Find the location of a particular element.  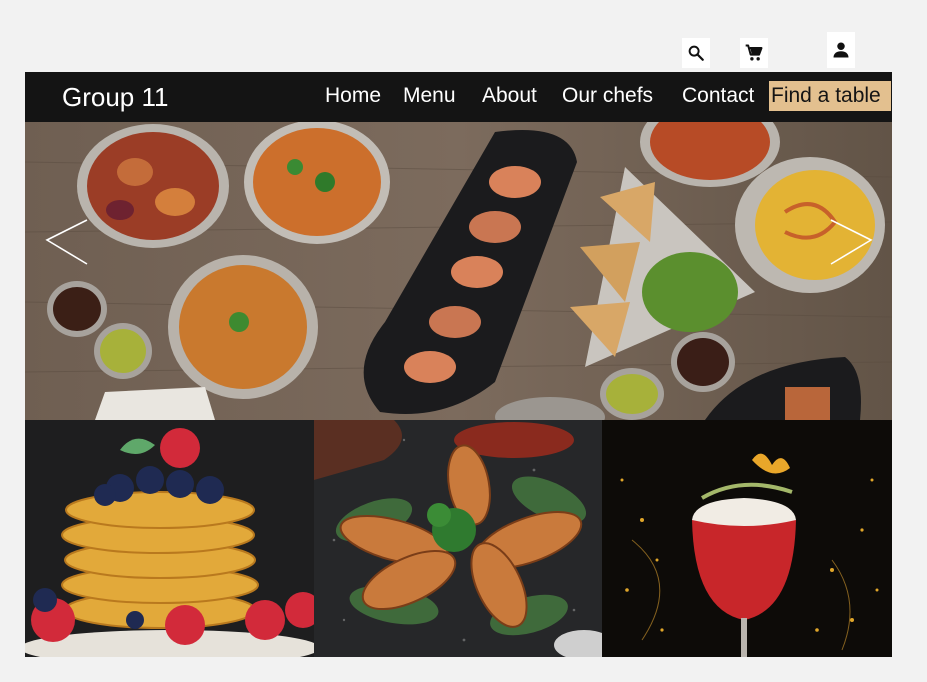

cart-button is located at coordinates (754, 53).